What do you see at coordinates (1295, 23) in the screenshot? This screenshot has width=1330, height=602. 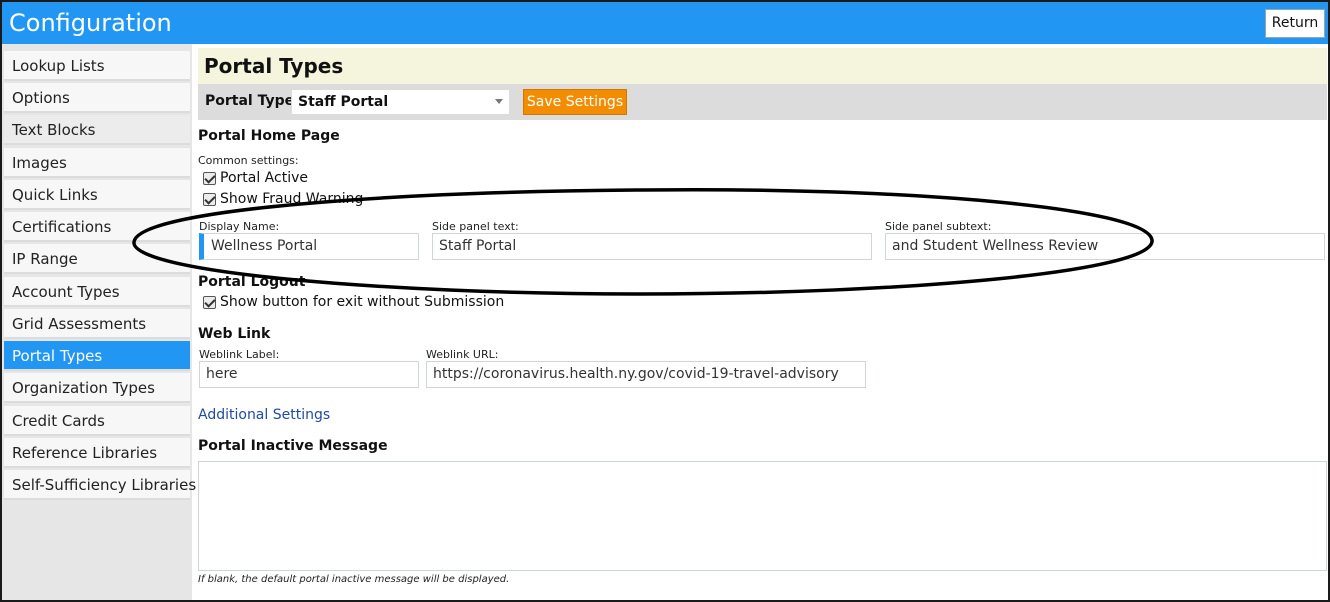 I see `return-button: Return` at bounding box center [1295, 23].